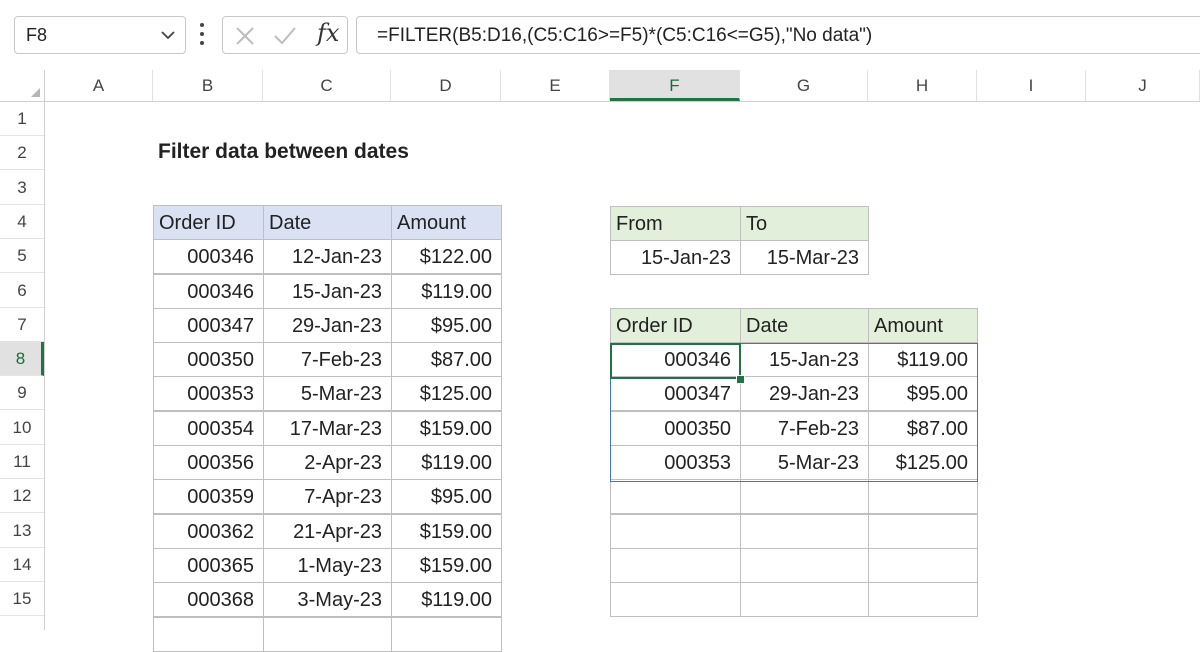  Describe the element at coordinates (804, 360) in the screenshot. I see `result-cell-date: 15-Jan-23` at that location.